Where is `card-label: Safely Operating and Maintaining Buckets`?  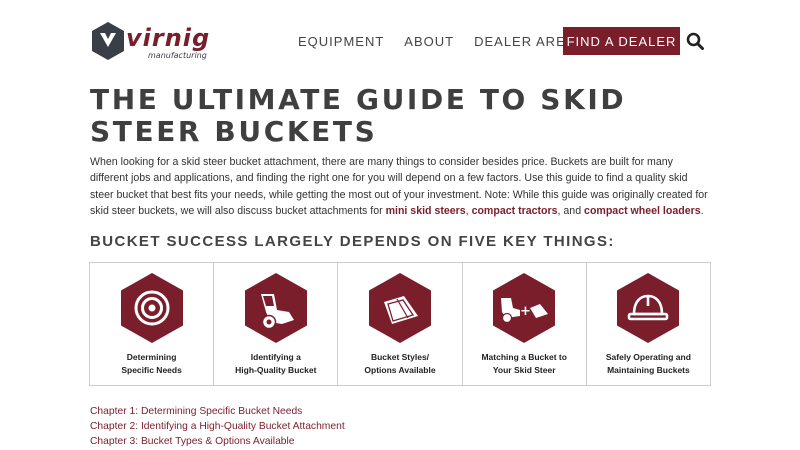
card-label: Safely Operating and Maintaining Buckets is located at coordinates (648, 363).